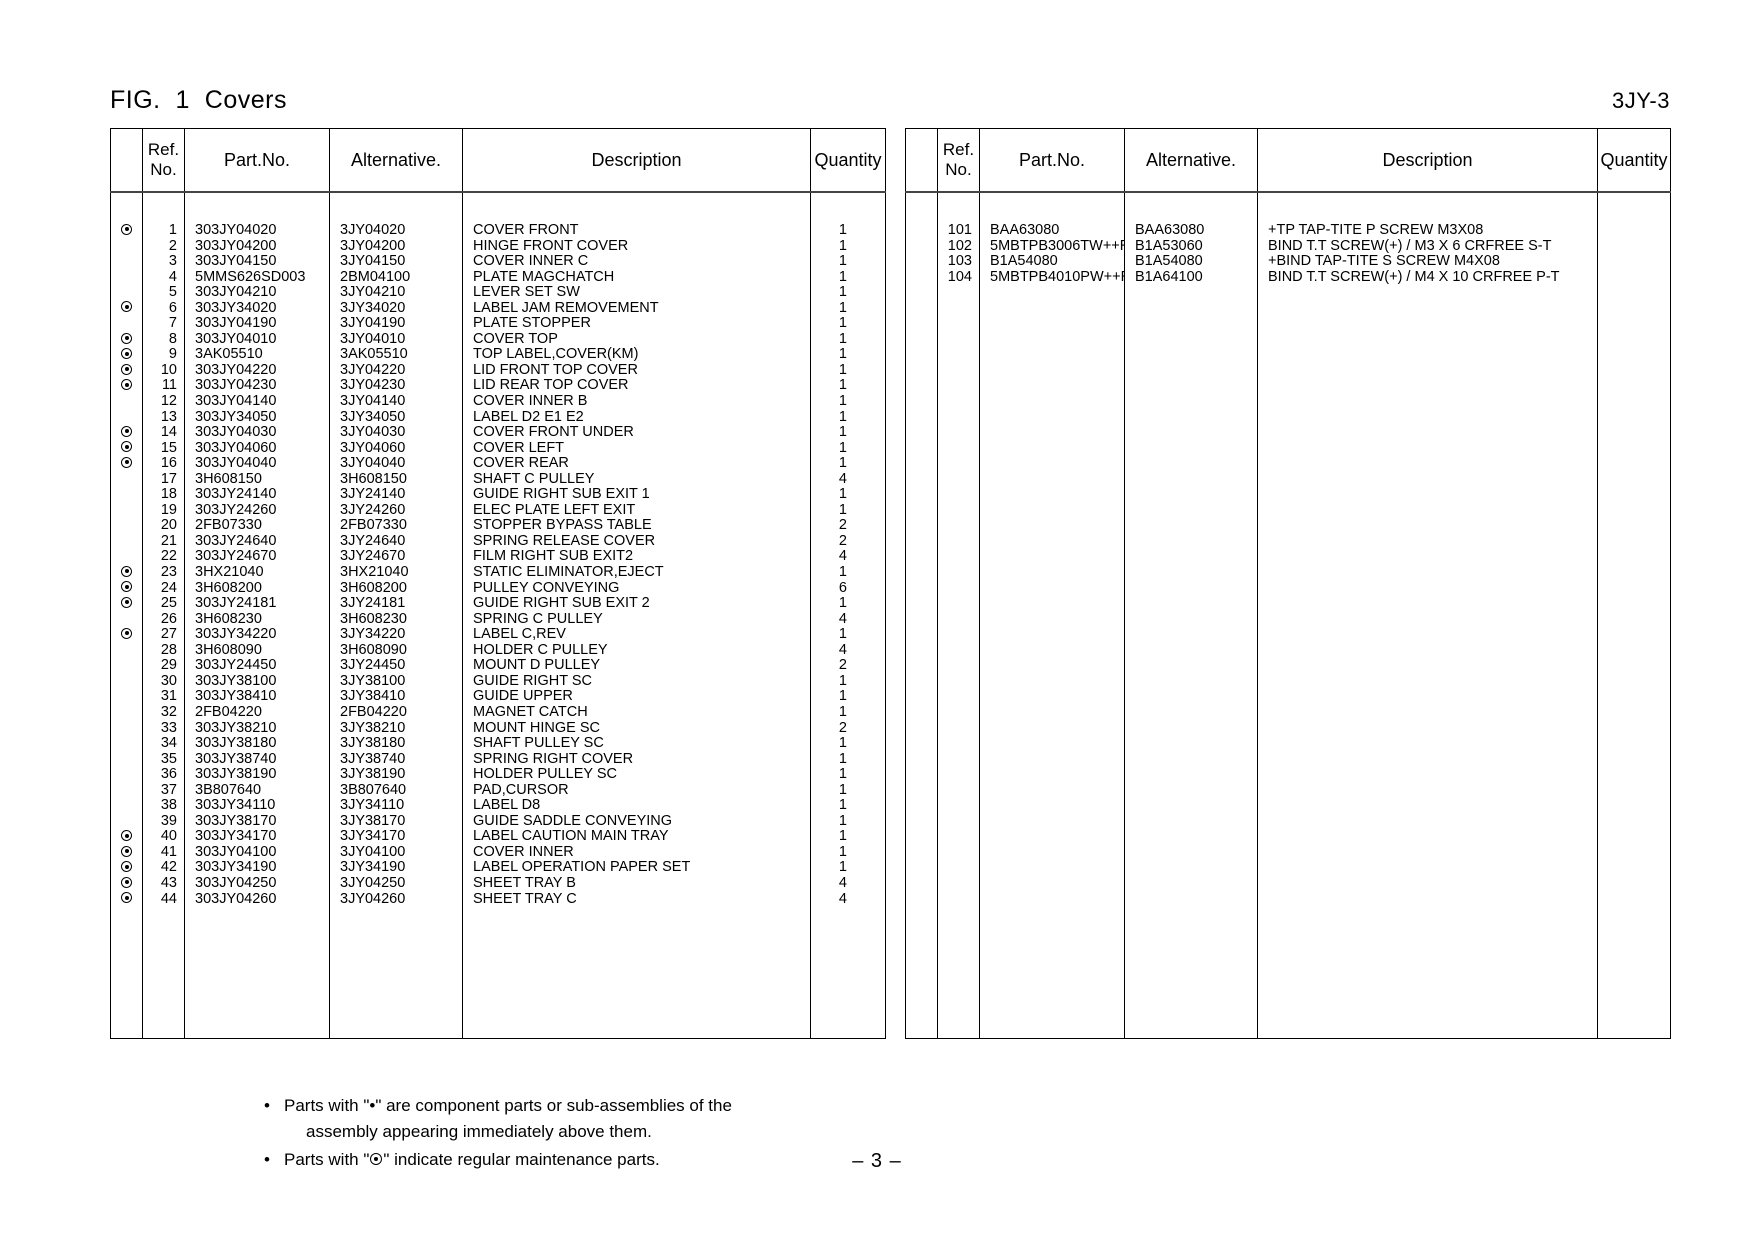 This screenshot has height=1240, width=1754. What do you see at coordinates (228, 790) in the screenshot?
I see `cell-part: 3B807640` at bounding box center [228, 790].